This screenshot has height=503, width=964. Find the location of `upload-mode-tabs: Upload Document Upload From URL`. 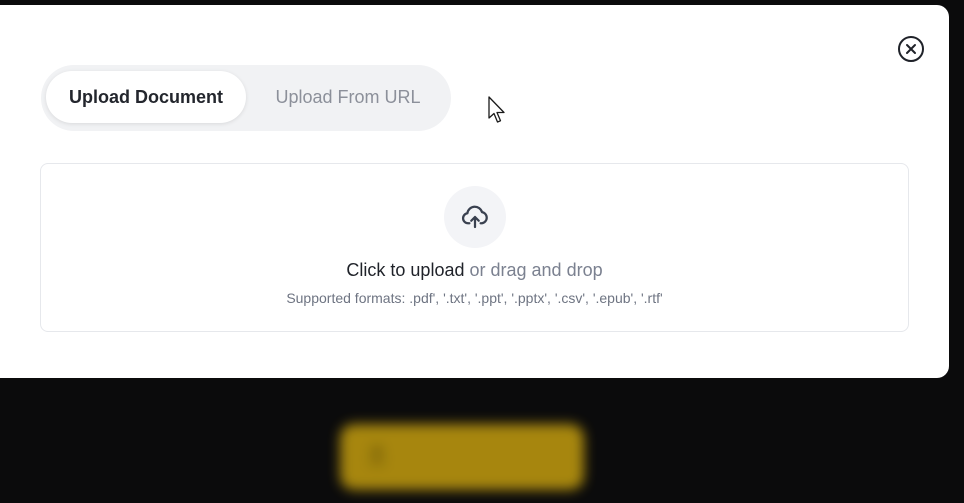

upload-mode-tabs: Upload Document Upload From URL is located at coordinates (246, 98).